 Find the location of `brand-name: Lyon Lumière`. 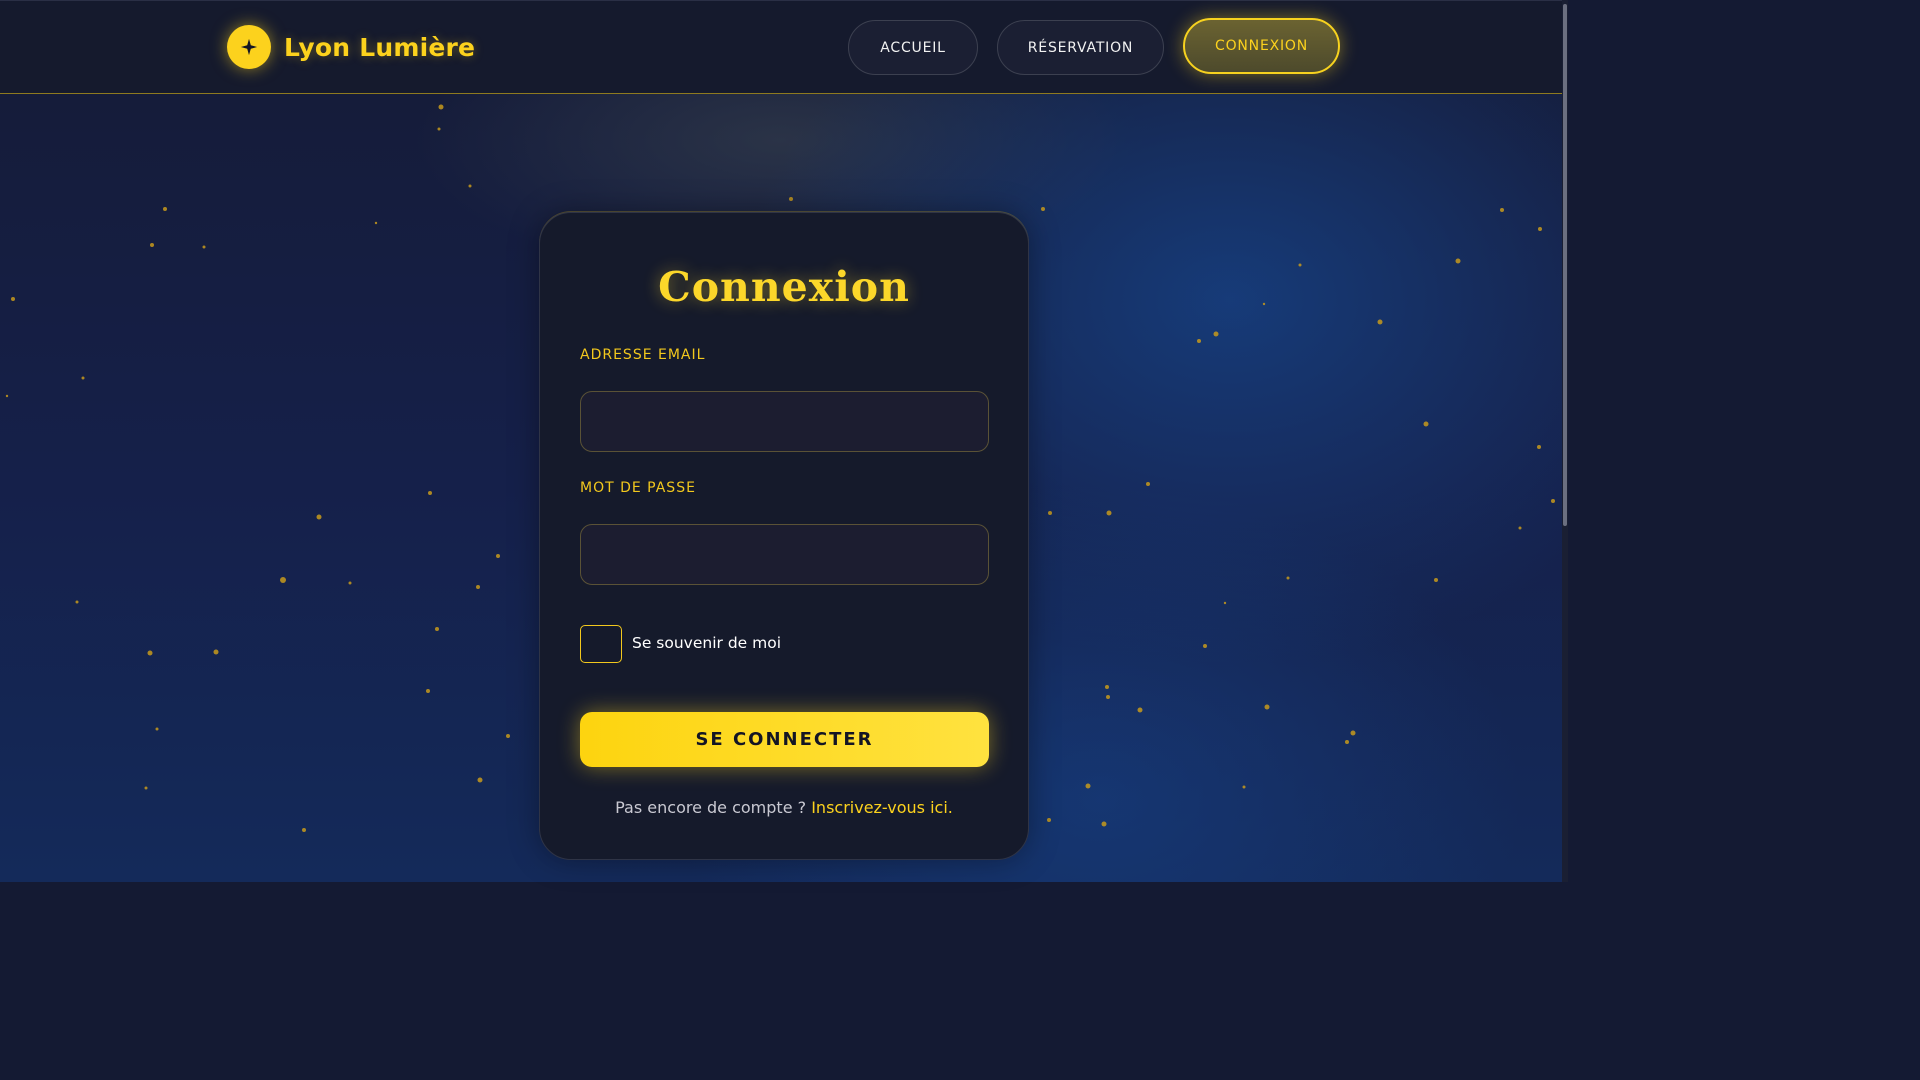

brand-name: Lyon Lumière is located at coordinates (380, 47).